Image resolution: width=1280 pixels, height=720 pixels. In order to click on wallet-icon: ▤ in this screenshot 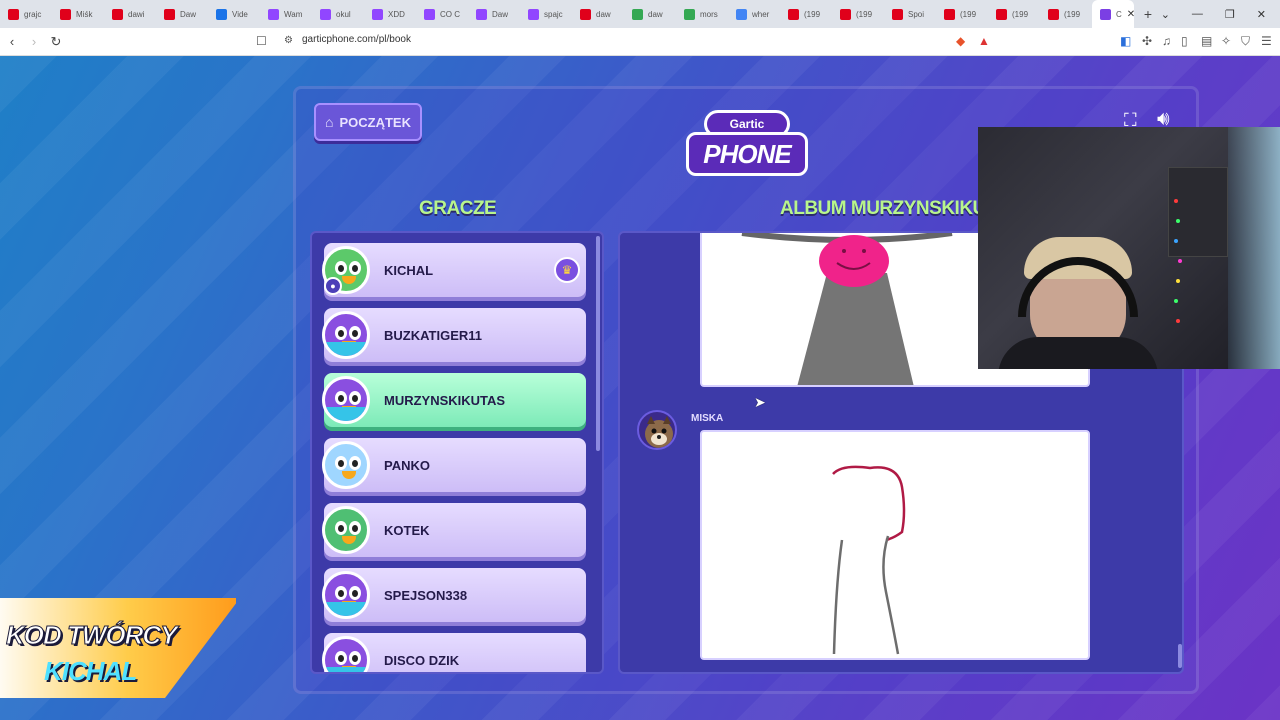, I will do `click(1206, 41)`.